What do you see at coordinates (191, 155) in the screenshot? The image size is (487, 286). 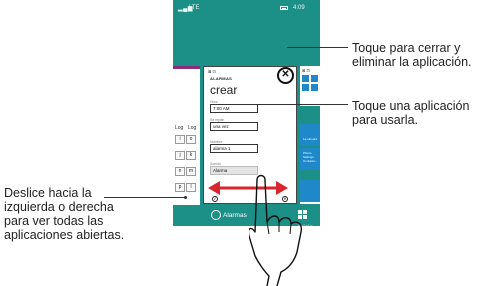 I see `keyboard-key: k` at bounding box center [191, 155].